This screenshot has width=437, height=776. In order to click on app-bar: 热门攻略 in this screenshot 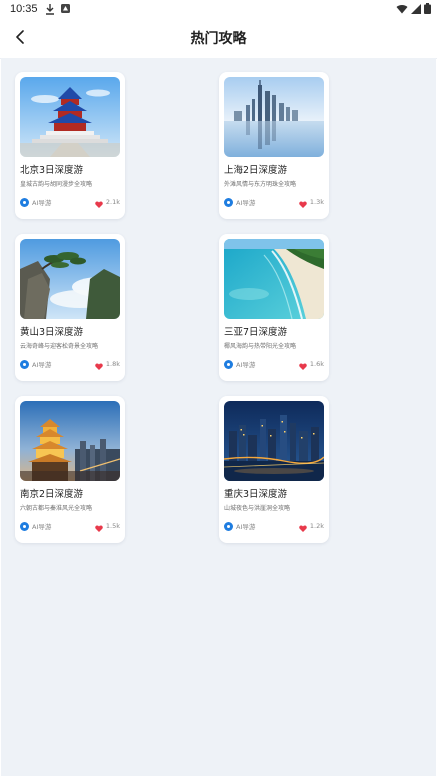, I will do `click(218, 39)`.